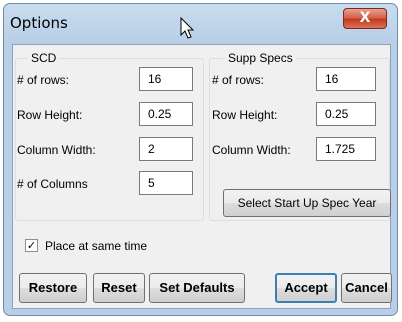 The width and height of the screenshot is (402, 322). Describe the element at coordinates (96, 246) in the screenshot. I see `place-at-same-time-label: Place at same time` at that location.